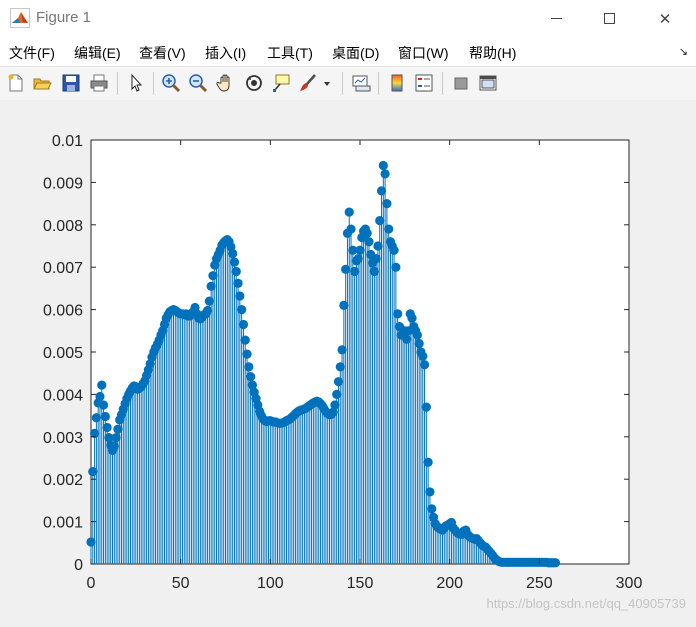 Image resolution: width=696 pixels, height=627 pixels. I want to click on y-tick-label: 0, so click(78, 565).